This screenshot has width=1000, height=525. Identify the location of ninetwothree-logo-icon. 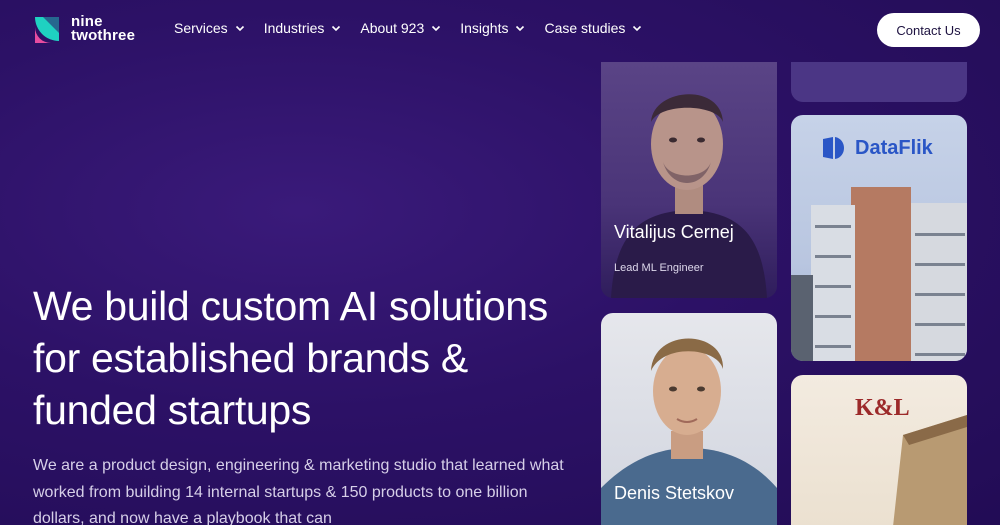
(47, 30).